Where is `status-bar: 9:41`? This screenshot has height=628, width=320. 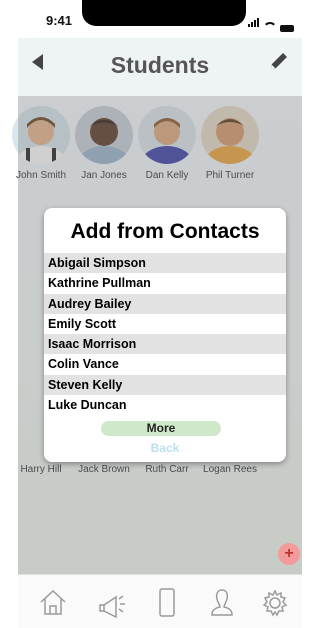 status-bar: 9:41 is located at coordinates (151, 19).